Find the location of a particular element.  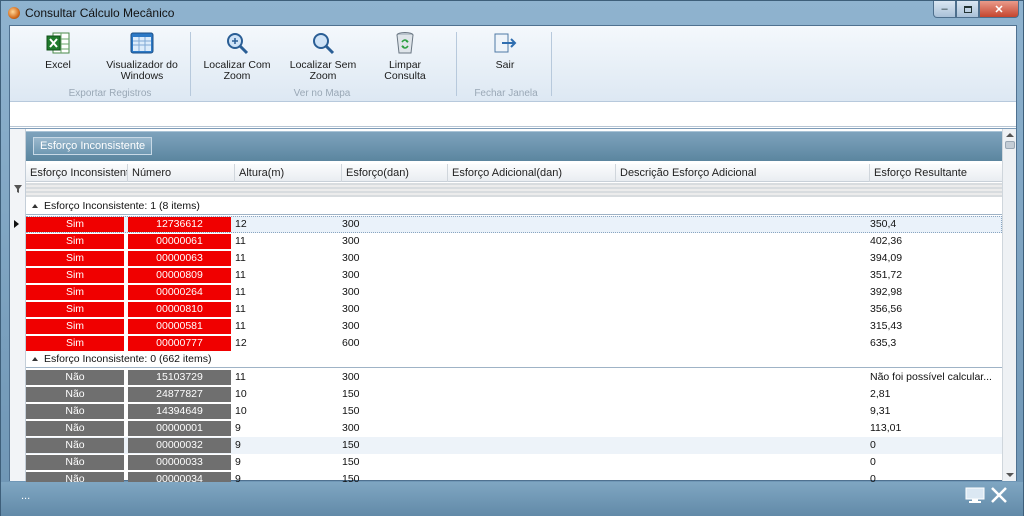

cell-resultante: 2,81 is located at coordinates (933, 394).